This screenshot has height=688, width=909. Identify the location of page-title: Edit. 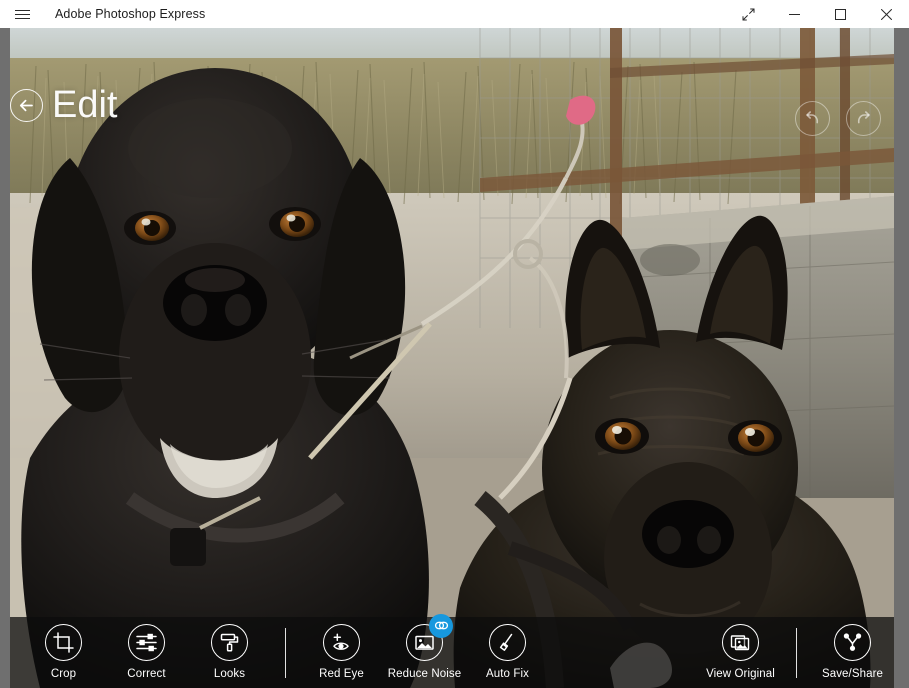
(85, 105).